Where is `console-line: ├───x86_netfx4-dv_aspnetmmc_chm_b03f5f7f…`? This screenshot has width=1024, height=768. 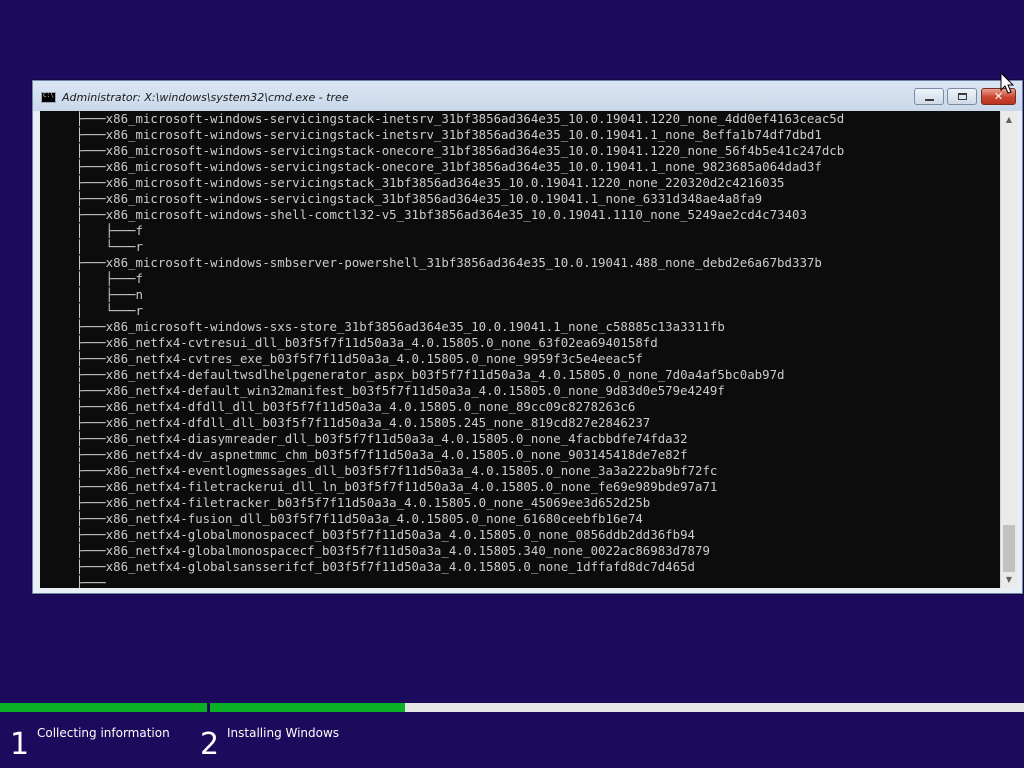 console-line: ├───x86_netfx4-dv_aspnetmmc_chm_b03f5f7f… is located at coordinates (381, 454).